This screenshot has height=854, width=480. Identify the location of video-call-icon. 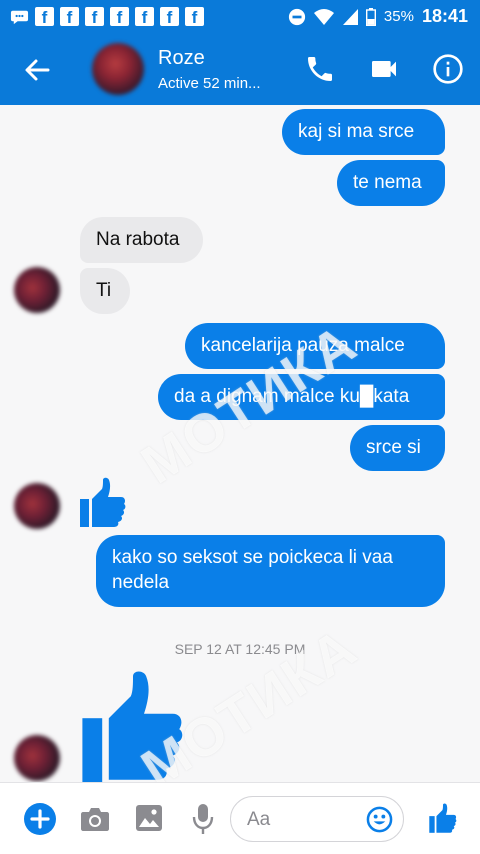
(384, 69).